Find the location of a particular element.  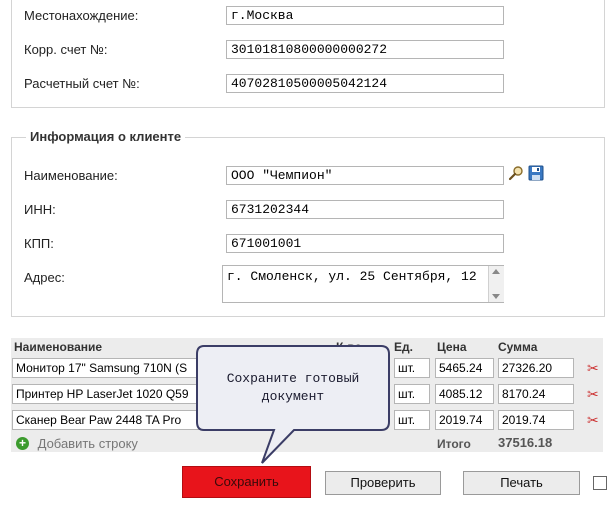

client-info-legend: Информация о клиенте is located at coordinates (106, 136).